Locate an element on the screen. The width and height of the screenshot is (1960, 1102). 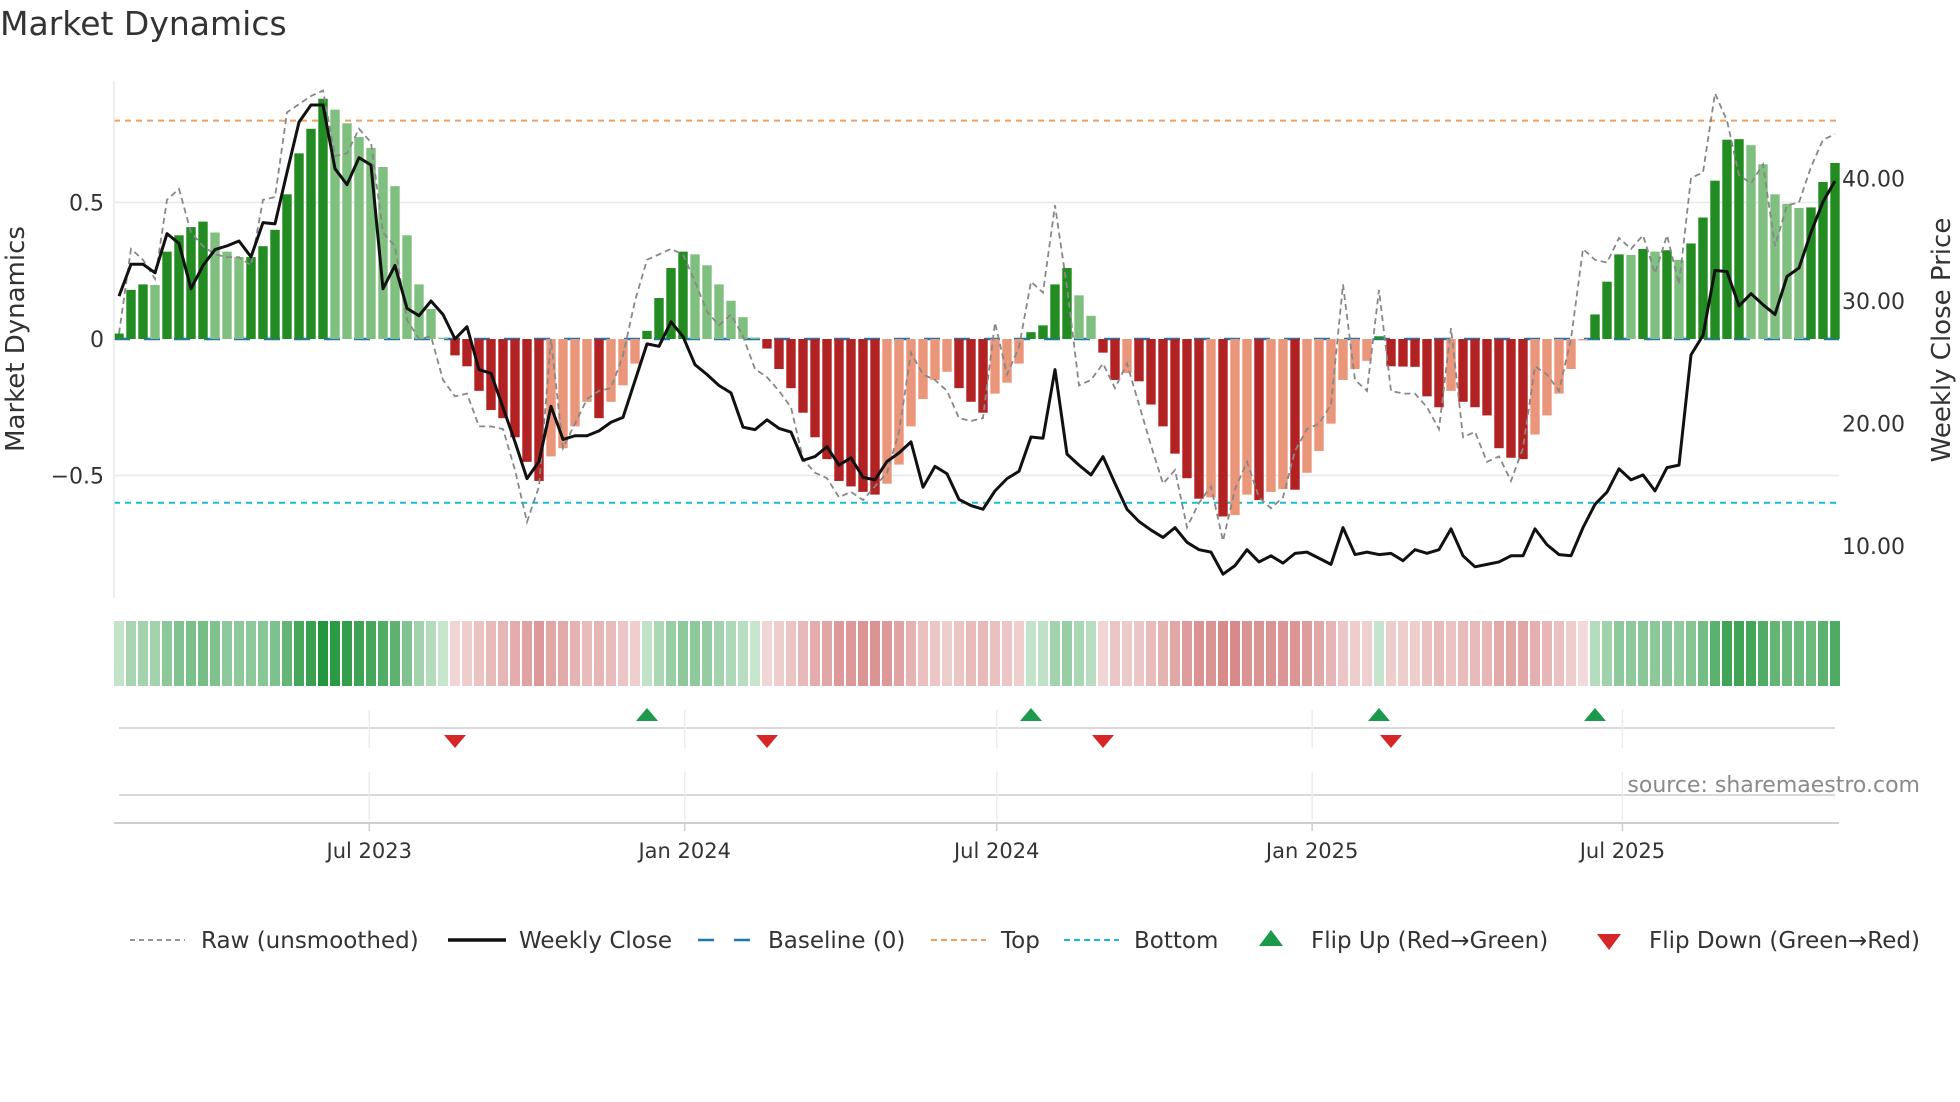
y2-tick-label: 30.00 is located at coordinates (1873, 302).